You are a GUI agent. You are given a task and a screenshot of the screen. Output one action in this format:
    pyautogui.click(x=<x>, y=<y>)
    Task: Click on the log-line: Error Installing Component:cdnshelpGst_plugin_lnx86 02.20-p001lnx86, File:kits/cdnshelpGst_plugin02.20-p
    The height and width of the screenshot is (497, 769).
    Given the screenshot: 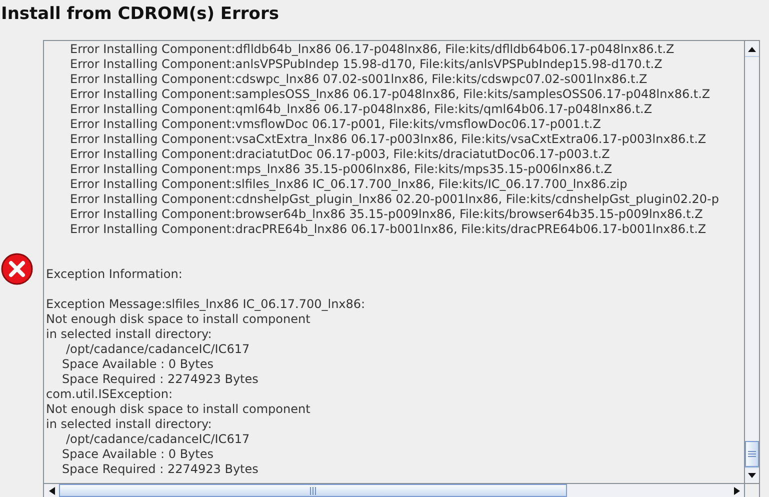 What is the action you would take?
    pyautogui.click(x=395, y=199)
    